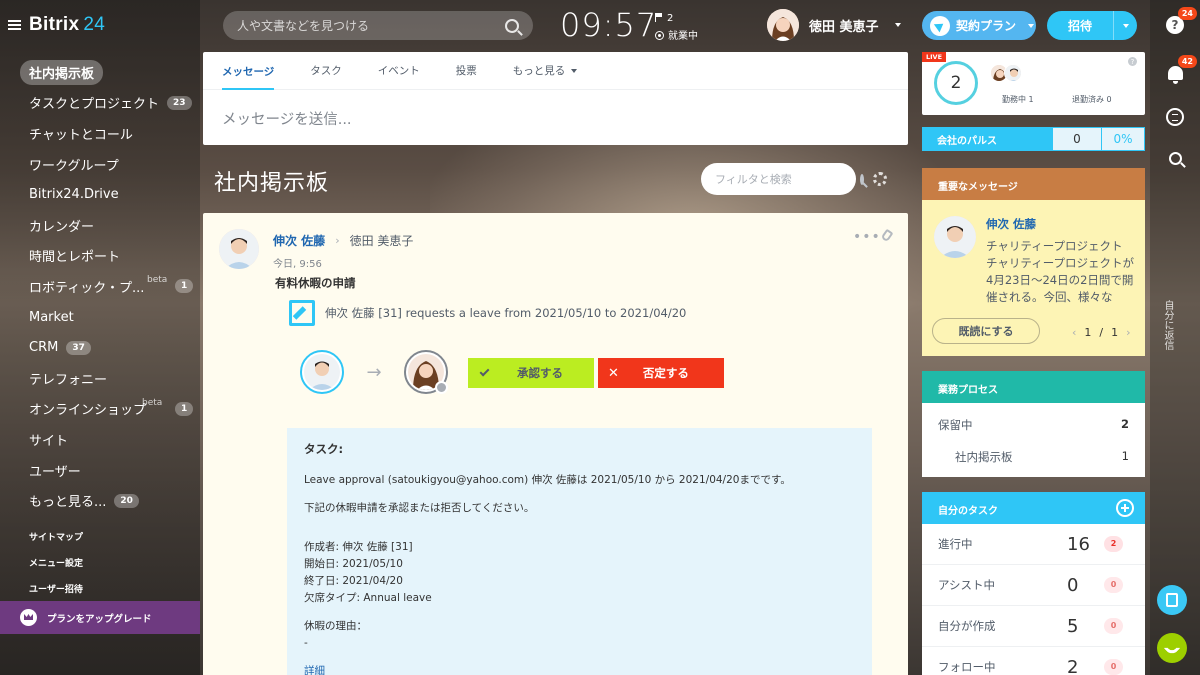 The height and width of the screenshot is (675, 1200). I want to click on post-author: 伸次 佐藤, so click(299, 240).